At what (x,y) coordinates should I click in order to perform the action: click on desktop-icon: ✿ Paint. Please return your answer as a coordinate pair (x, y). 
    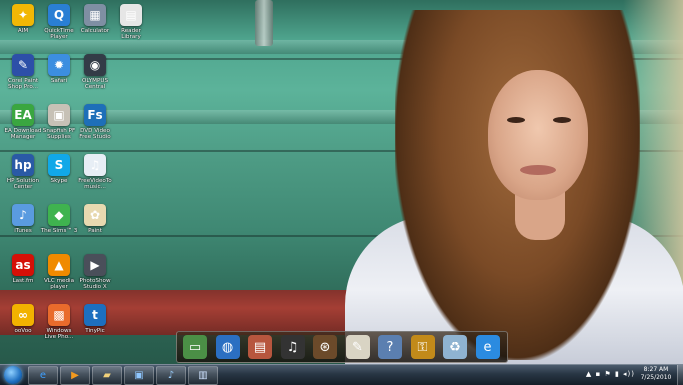
    Looking at the image, I should click on (95, 229).